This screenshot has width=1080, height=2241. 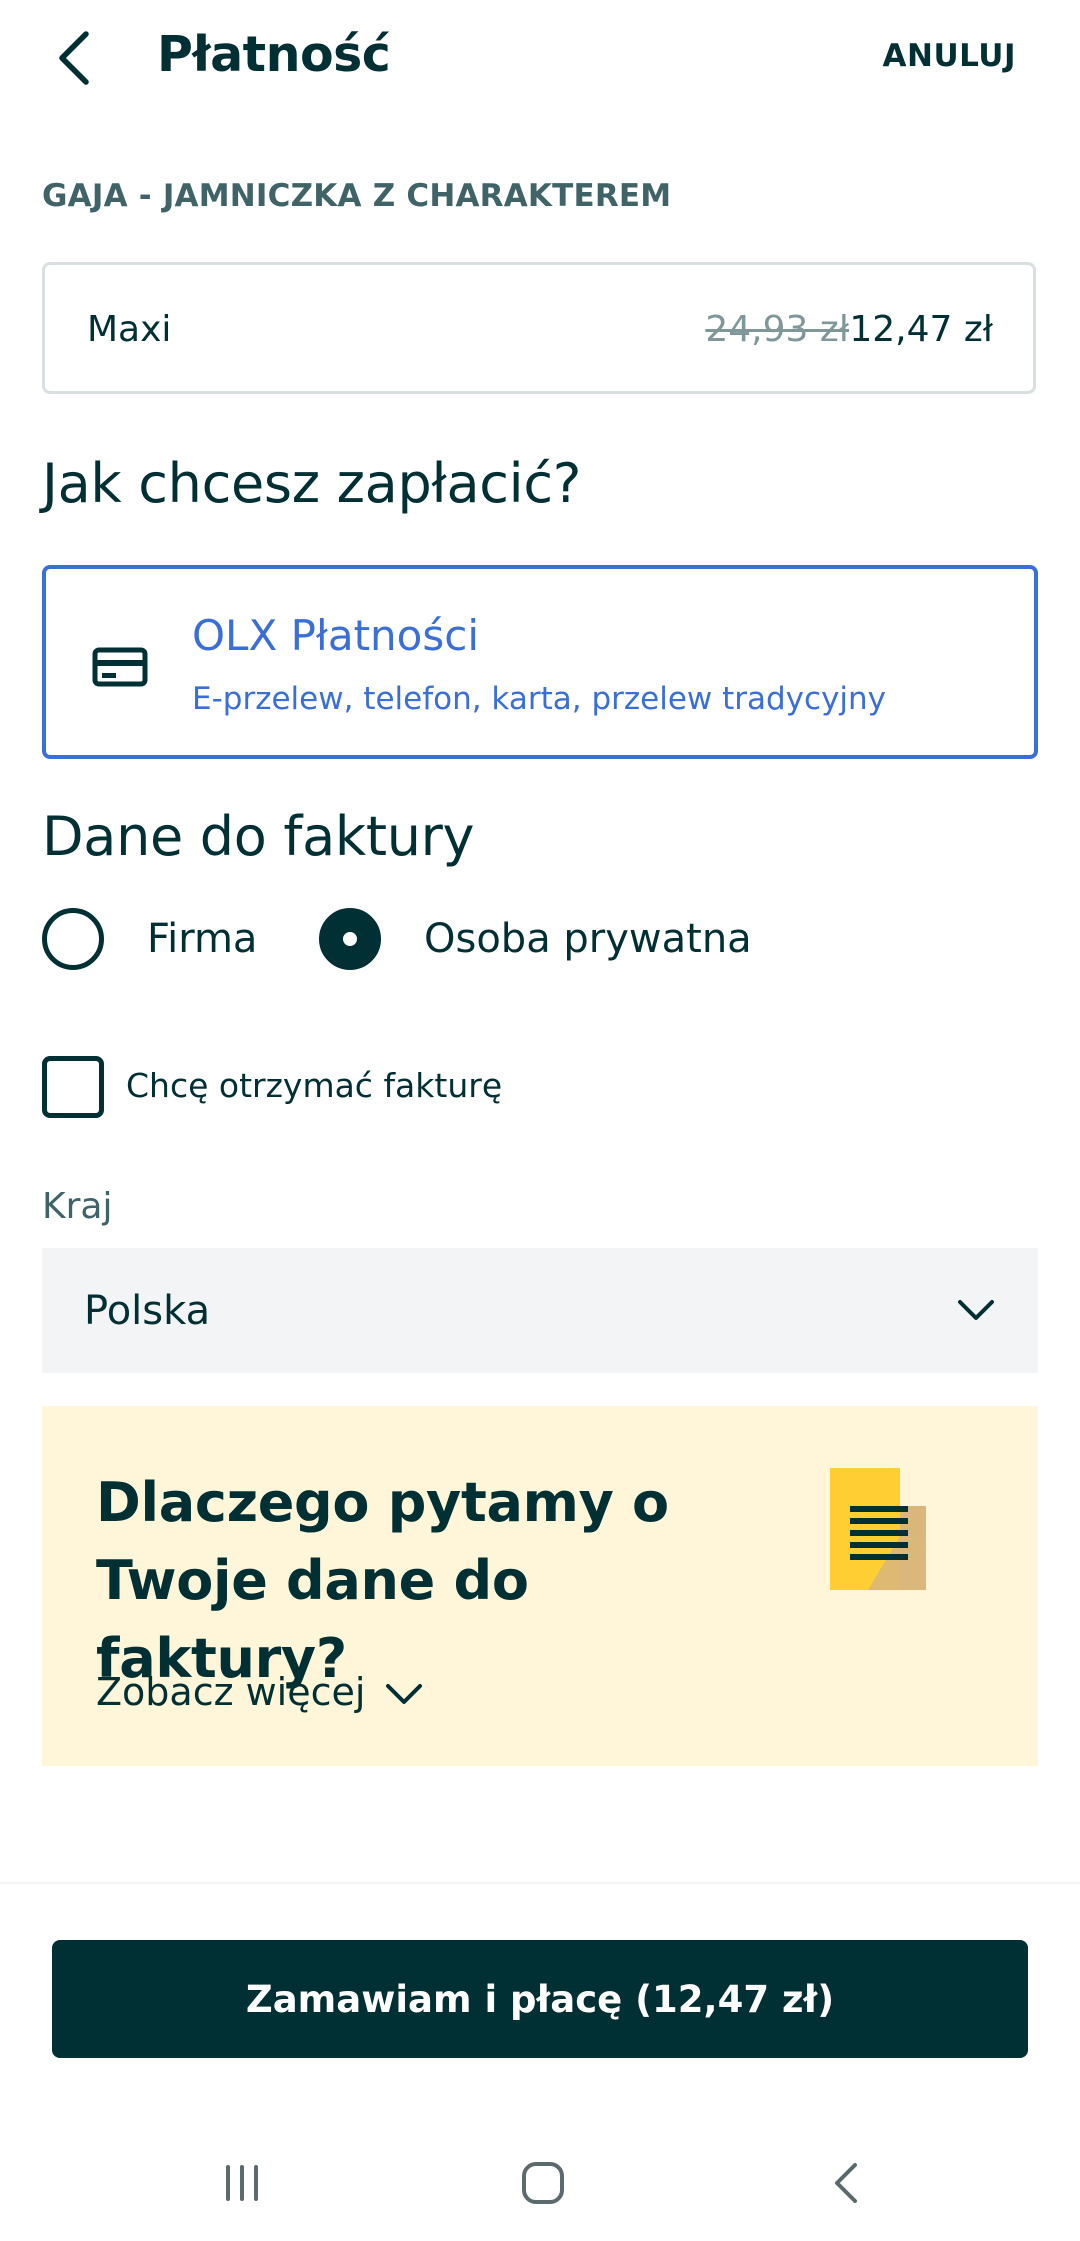 I want to click on back-button, so click(x=74, y=58).